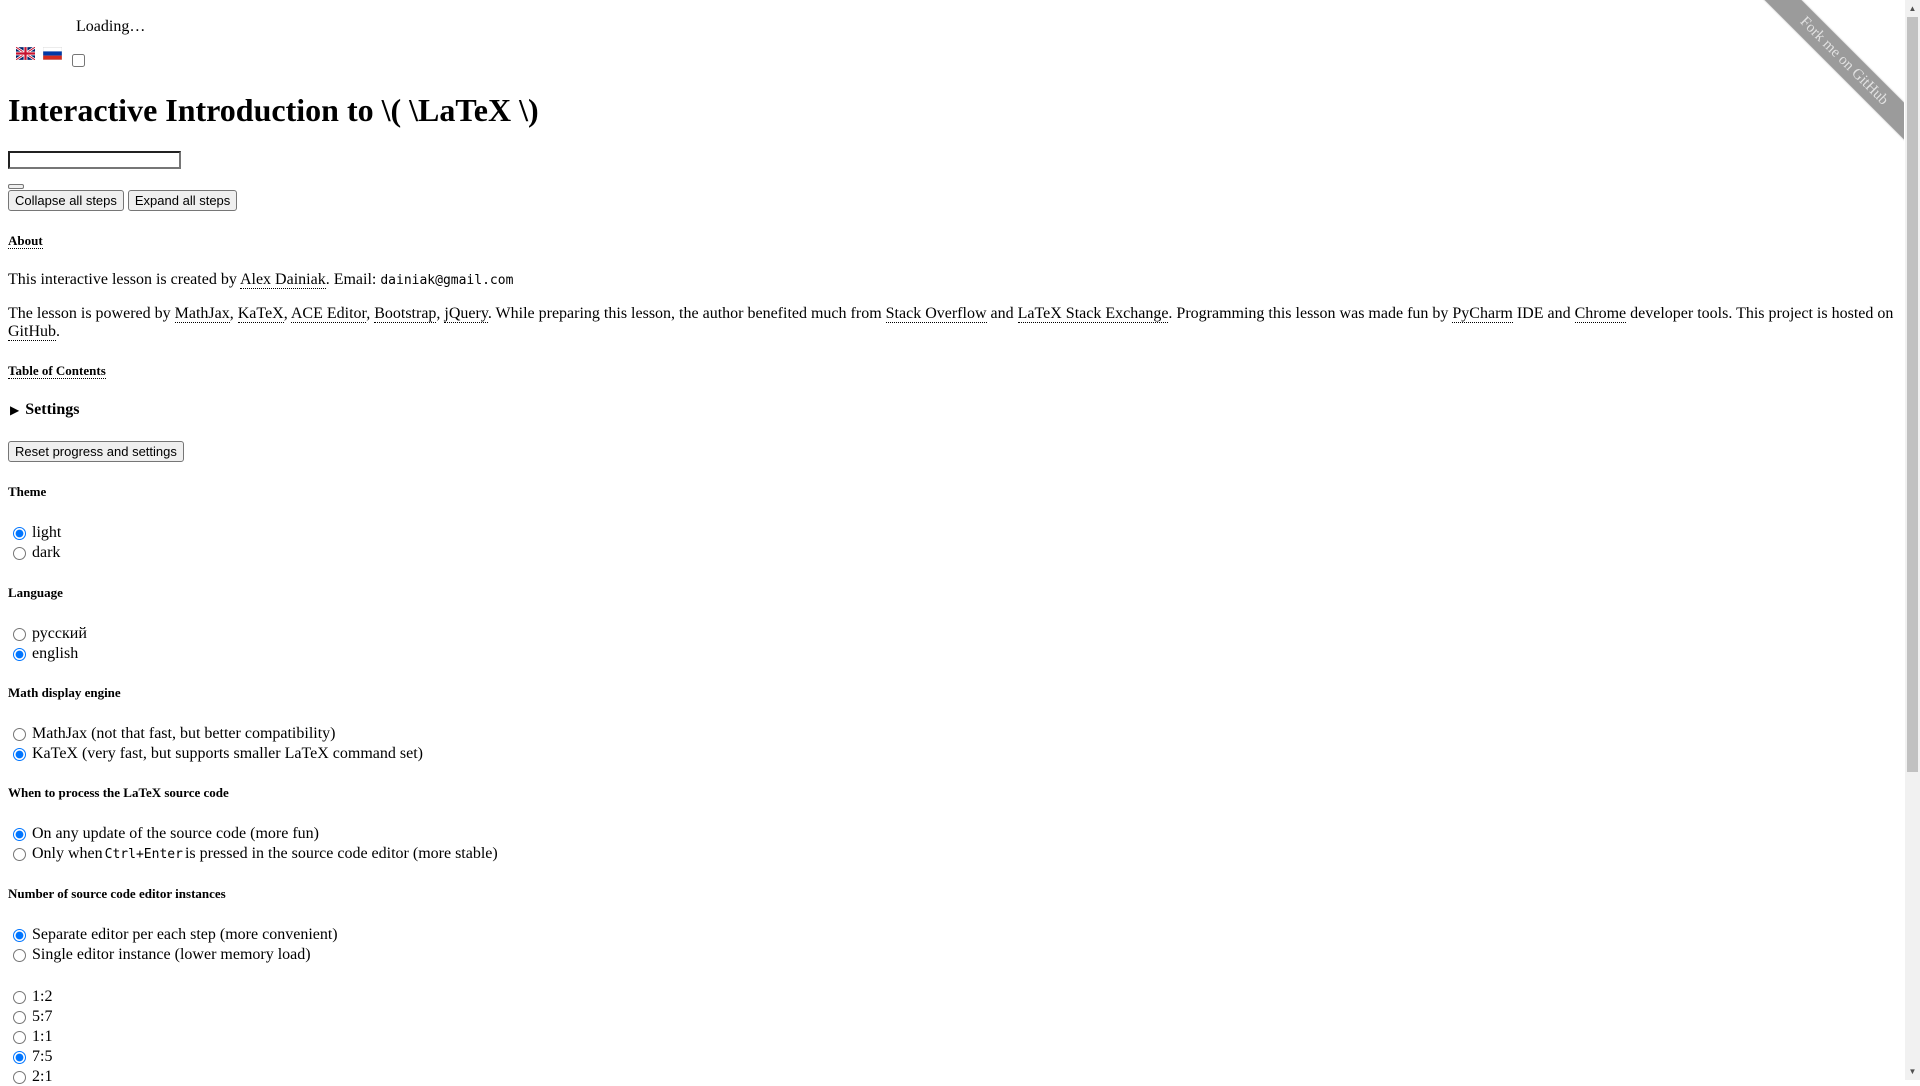 Image resolution: width=1920 pixels, height=1086 pixels. What do you see at coordinates (32, 1077) in the screenshot?
I see `ratio-option-2-1: 2:1` at bounding box center [32, 1077].